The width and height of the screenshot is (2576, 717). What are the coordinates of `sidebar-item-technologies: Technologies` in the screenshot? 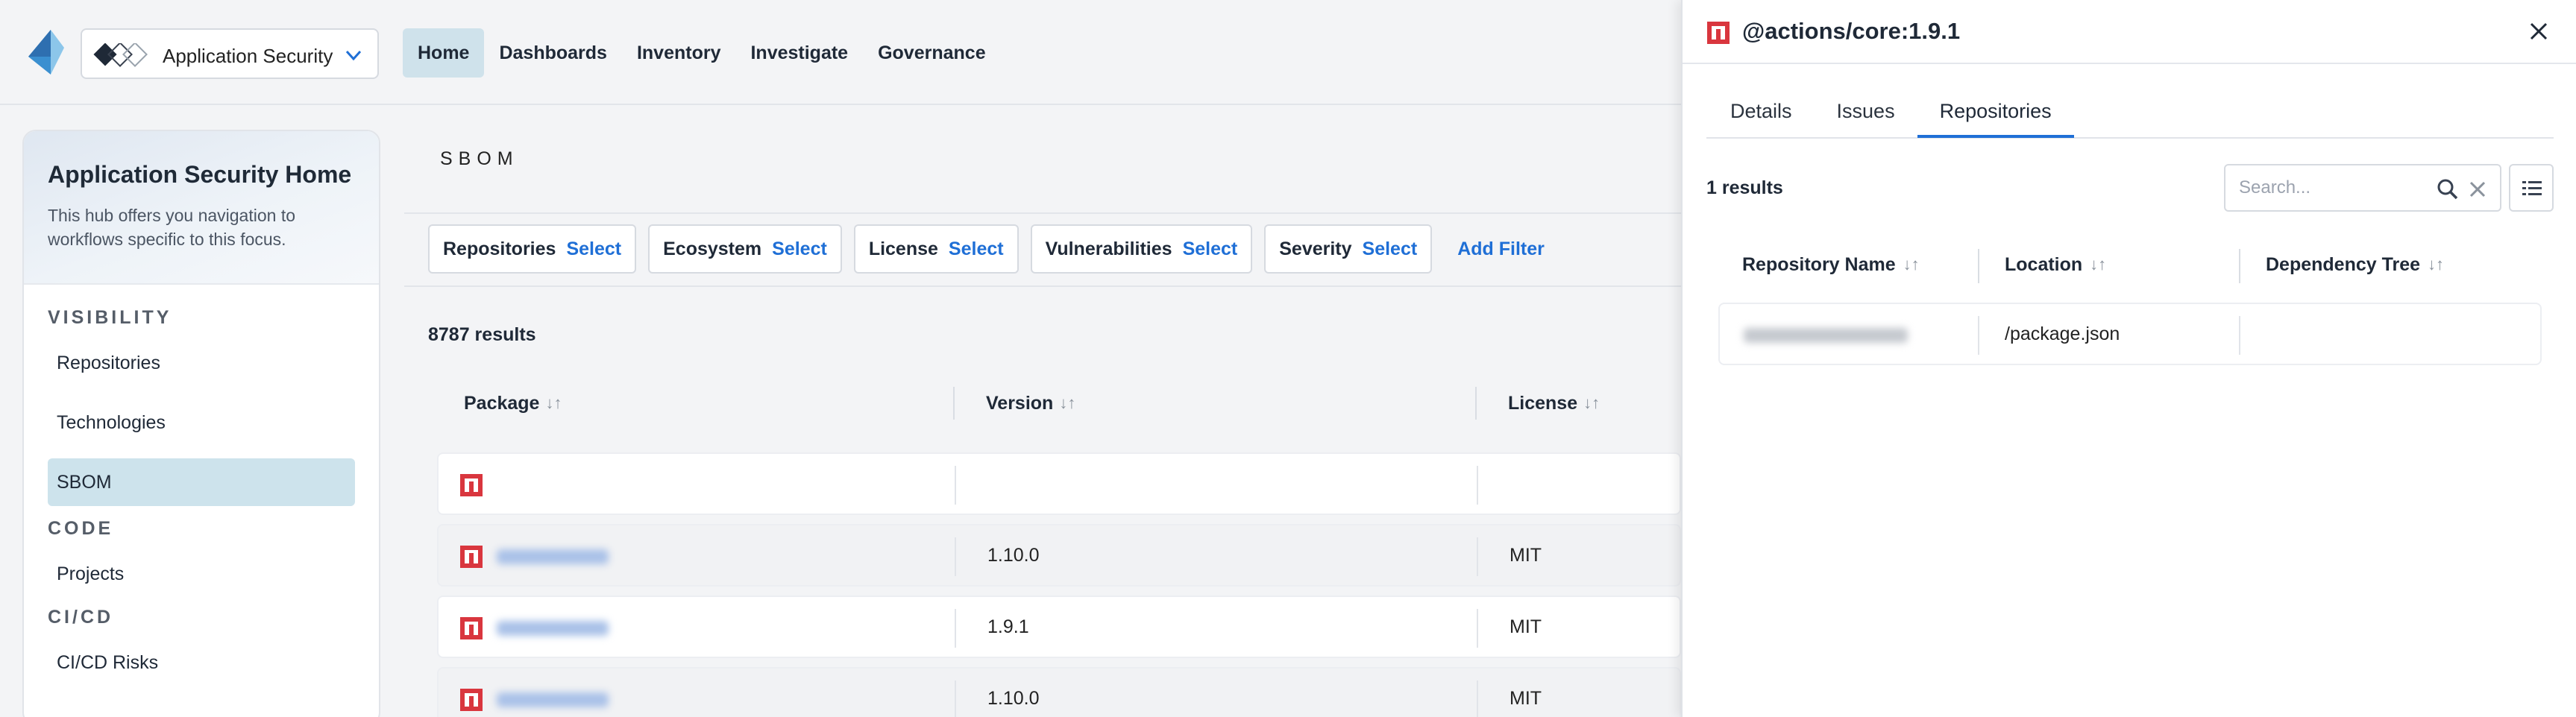 It's located at (202, 423).